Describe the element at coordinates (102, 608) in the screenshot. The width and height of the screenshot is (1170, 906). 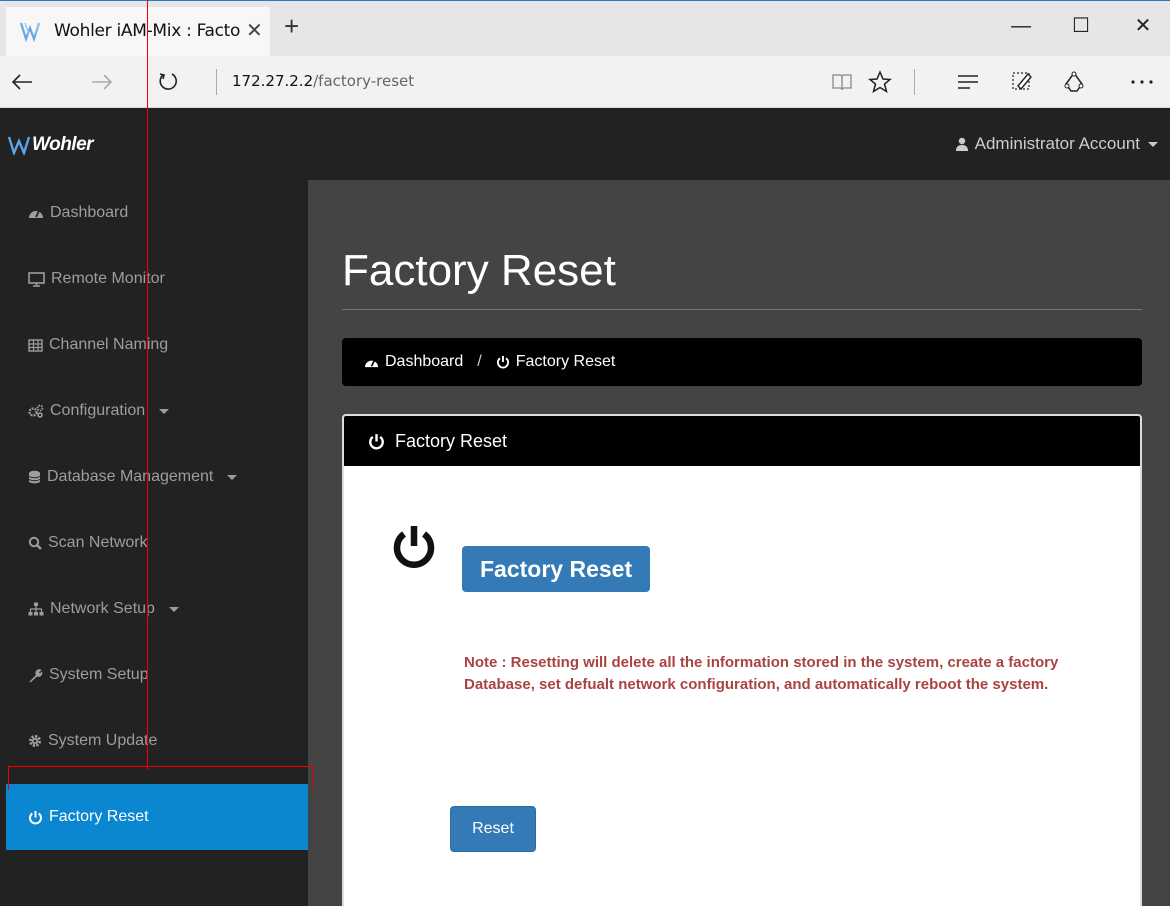
I see `sidebar-item-label: Network Setup` at that location.